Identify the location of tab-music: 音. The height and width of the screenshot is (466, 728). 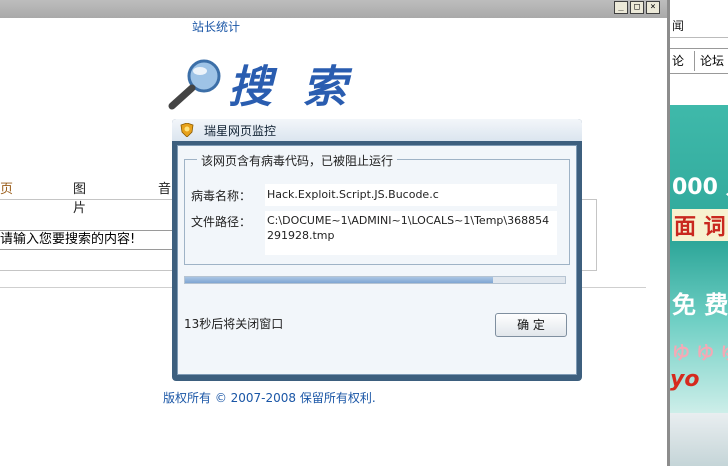
(164, 187).